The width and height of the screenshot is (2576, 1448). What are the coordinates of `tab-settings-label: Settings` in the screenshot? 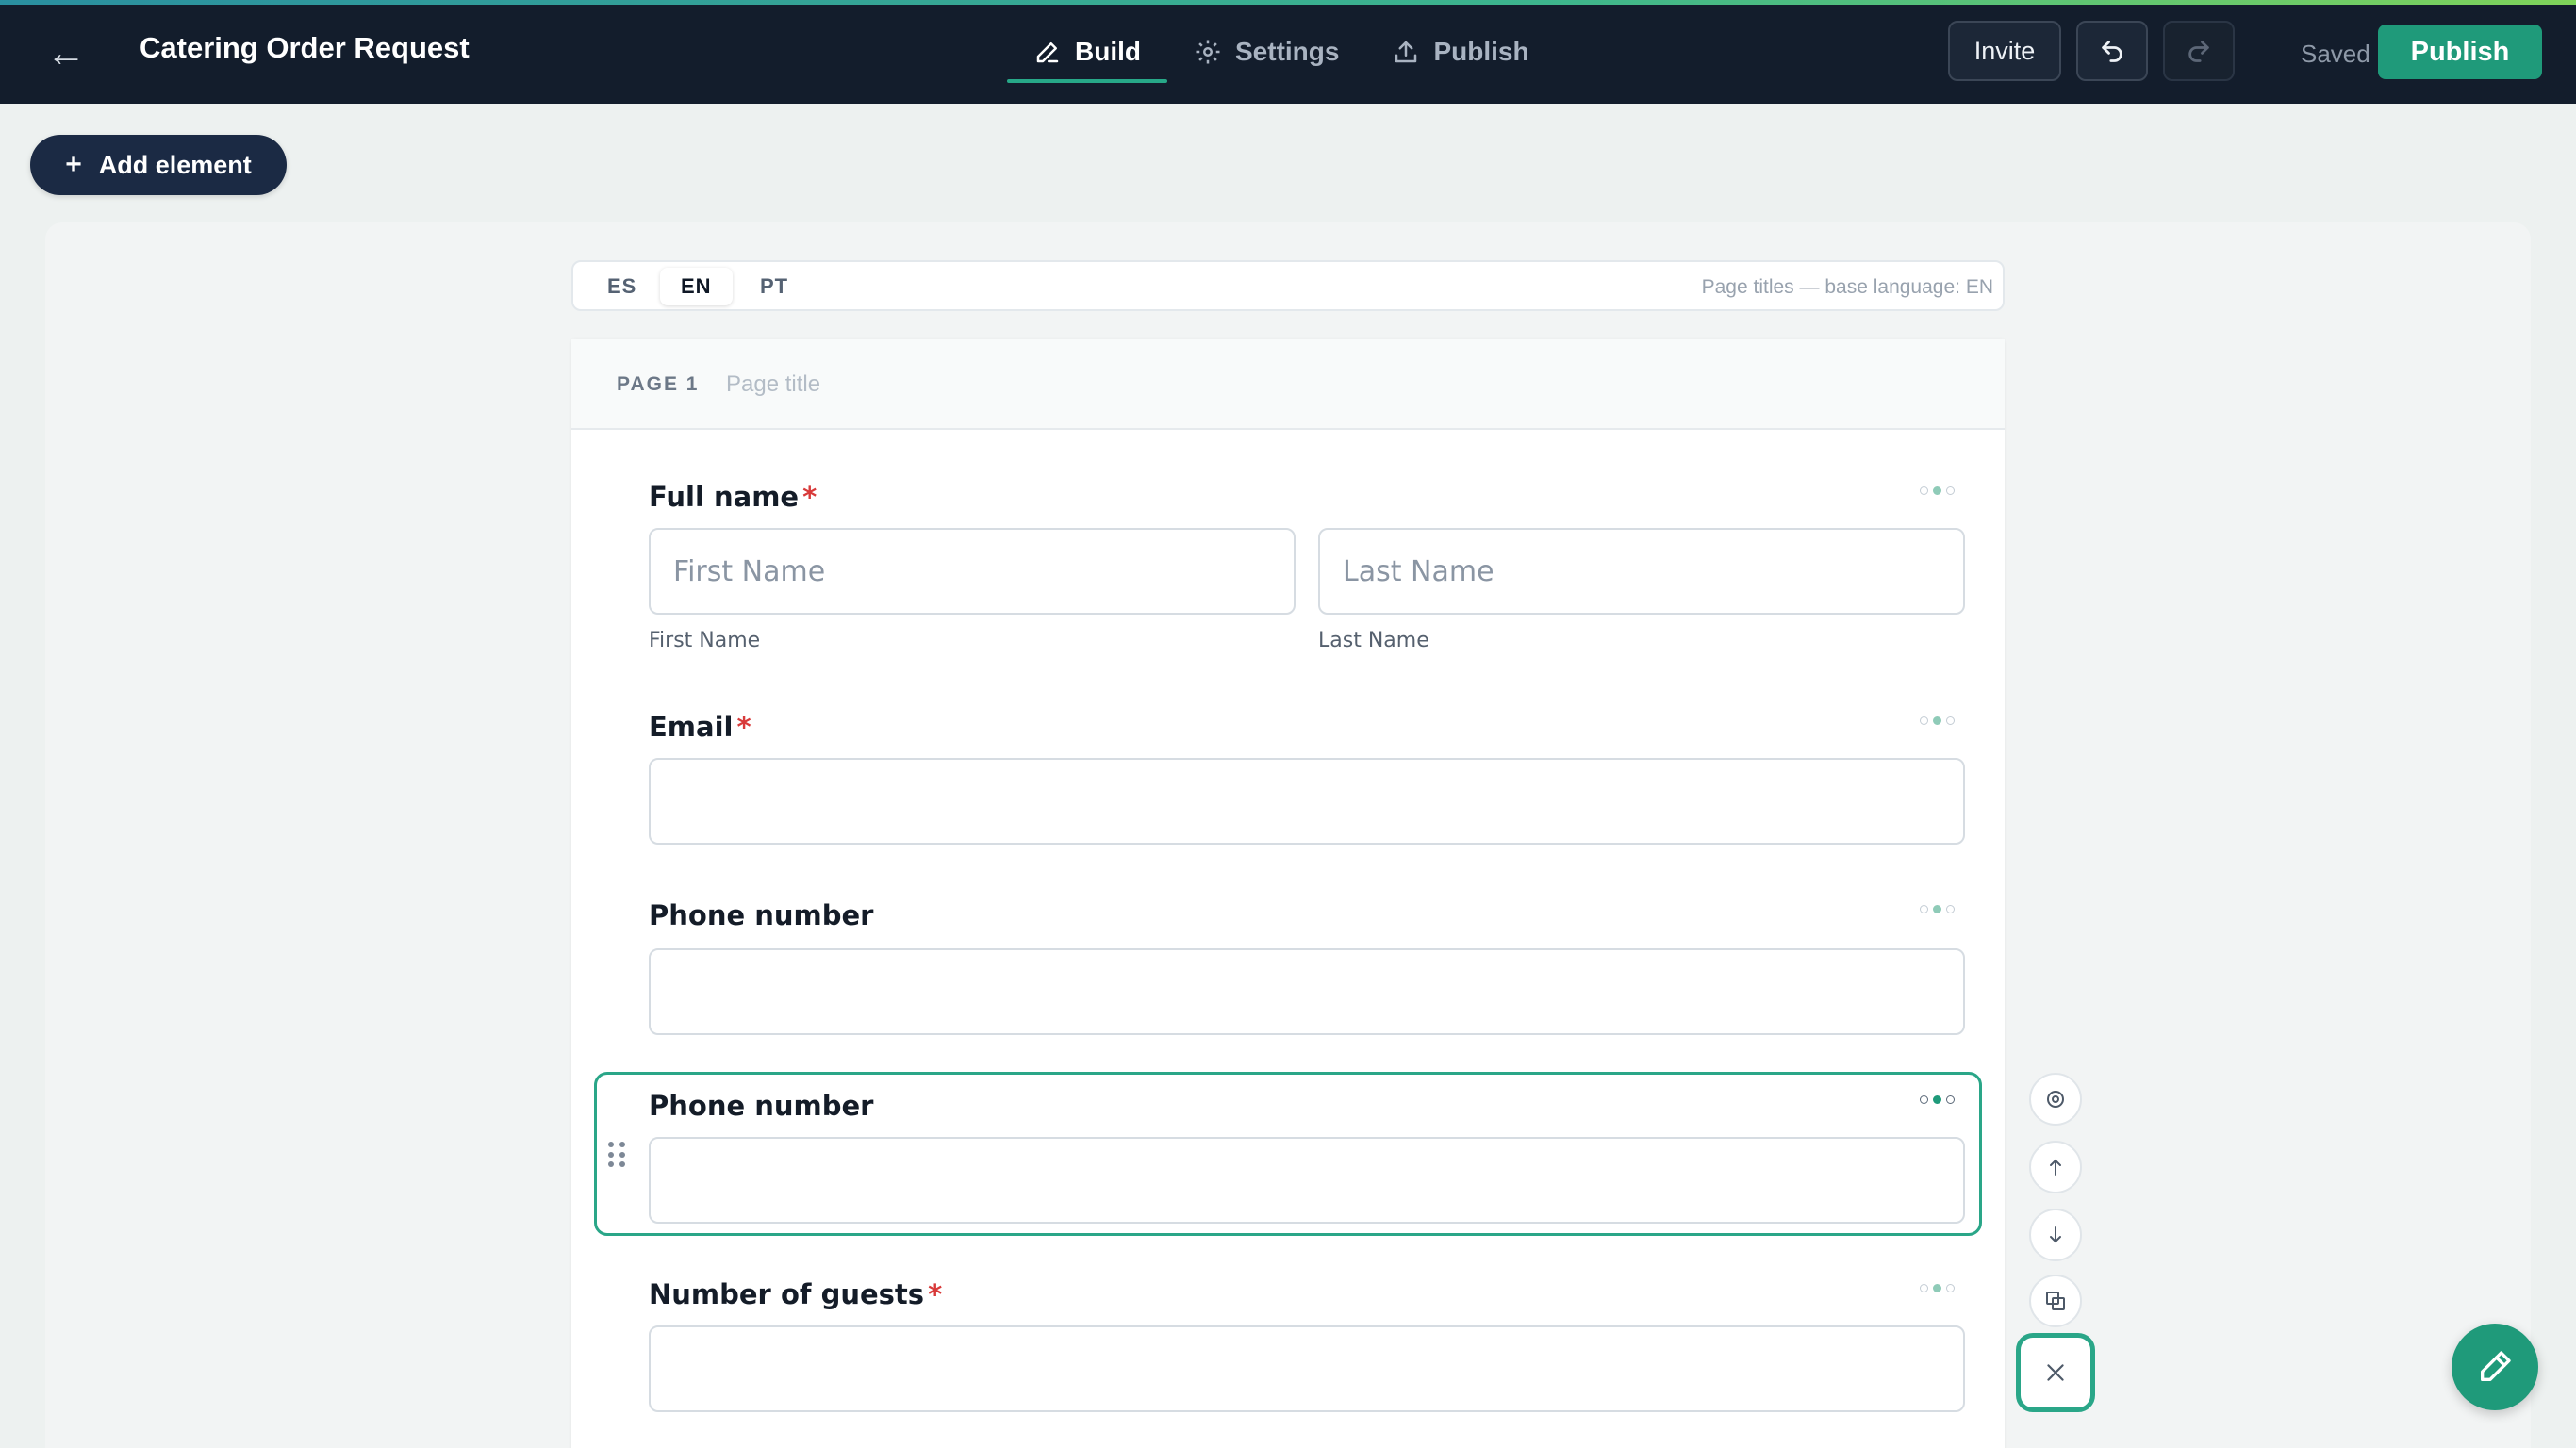 It's located at (1287, 51).